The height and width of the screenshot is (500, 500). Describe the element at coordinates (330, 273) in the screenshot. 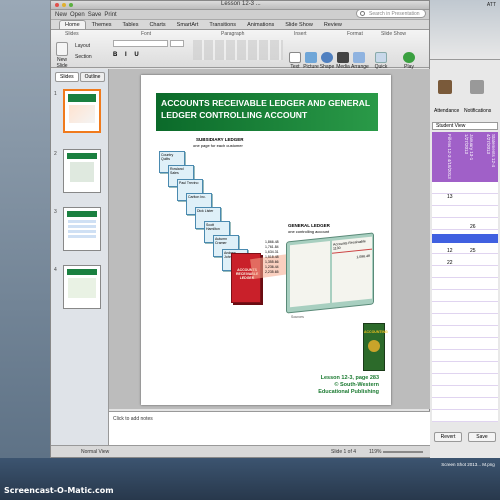

I see `general-ledger-book: Accounts Receivable 1130 1,086.48` at that location.